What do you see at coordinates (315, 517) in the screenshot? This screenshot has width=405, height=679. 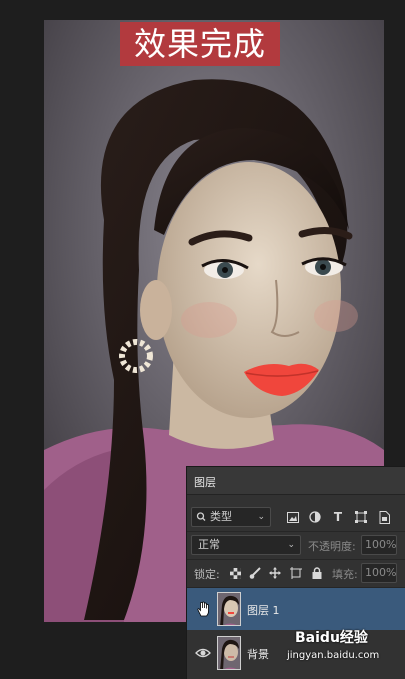 I see `adjustment-icon` at bounding box center [315, 517].